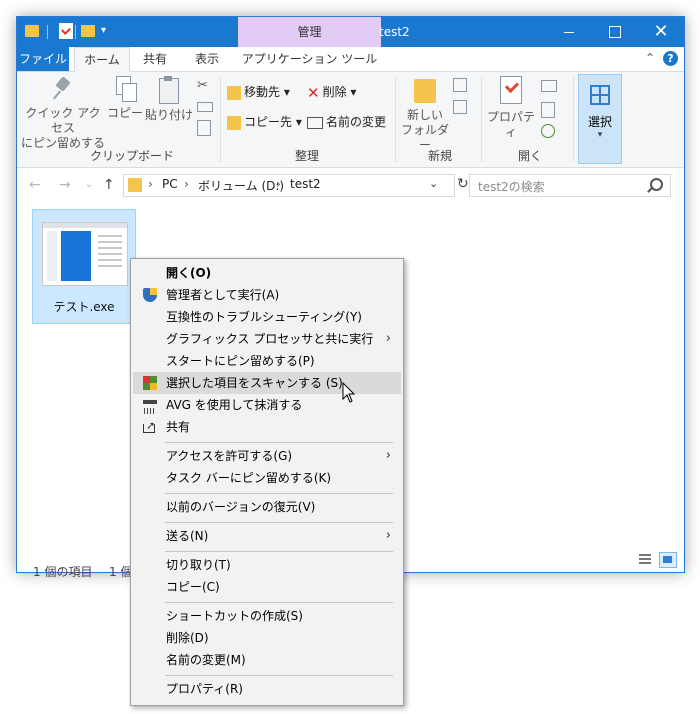  Describe the element at coordinates (267, 456) in the screenshot. I see `menu-item-give-access: アクセスを許可する(G) ›` at that location.